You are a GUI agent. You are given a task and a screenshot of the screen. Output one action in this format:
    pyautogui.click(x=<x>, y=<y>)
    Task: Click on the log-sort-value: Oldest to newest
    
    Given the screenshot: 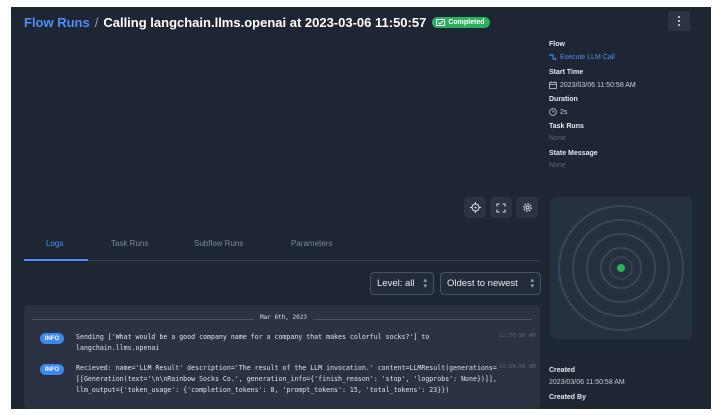 What is the action you would take?
    pyautogui.click(x=482, y=283)
    